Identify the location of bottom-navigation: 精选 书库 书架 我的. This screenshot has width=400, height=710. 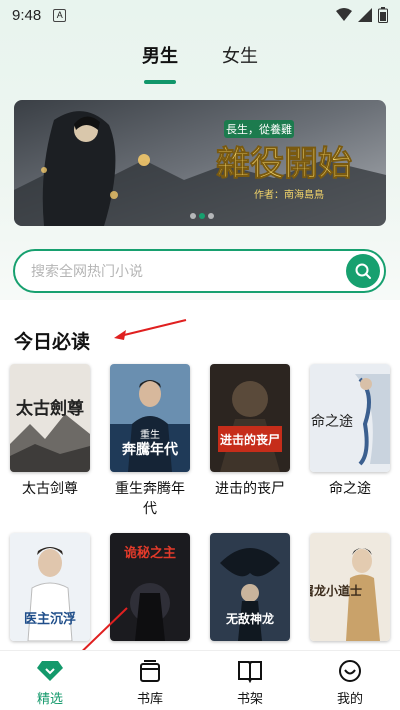
(200, 680).